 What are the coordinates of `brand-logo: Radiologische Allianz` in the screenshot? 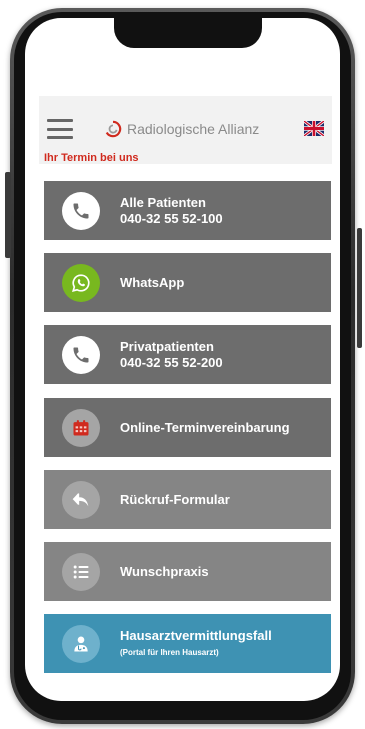 It's located at (181, 129).